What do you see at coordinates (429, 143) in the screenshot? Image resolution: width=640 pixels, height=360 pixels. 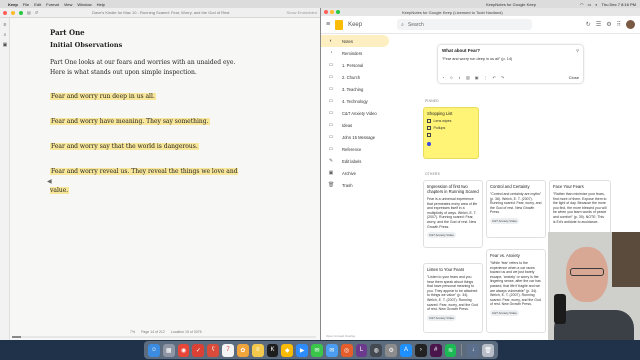 I see `add-item-icon` at bounding box center [429, 143].